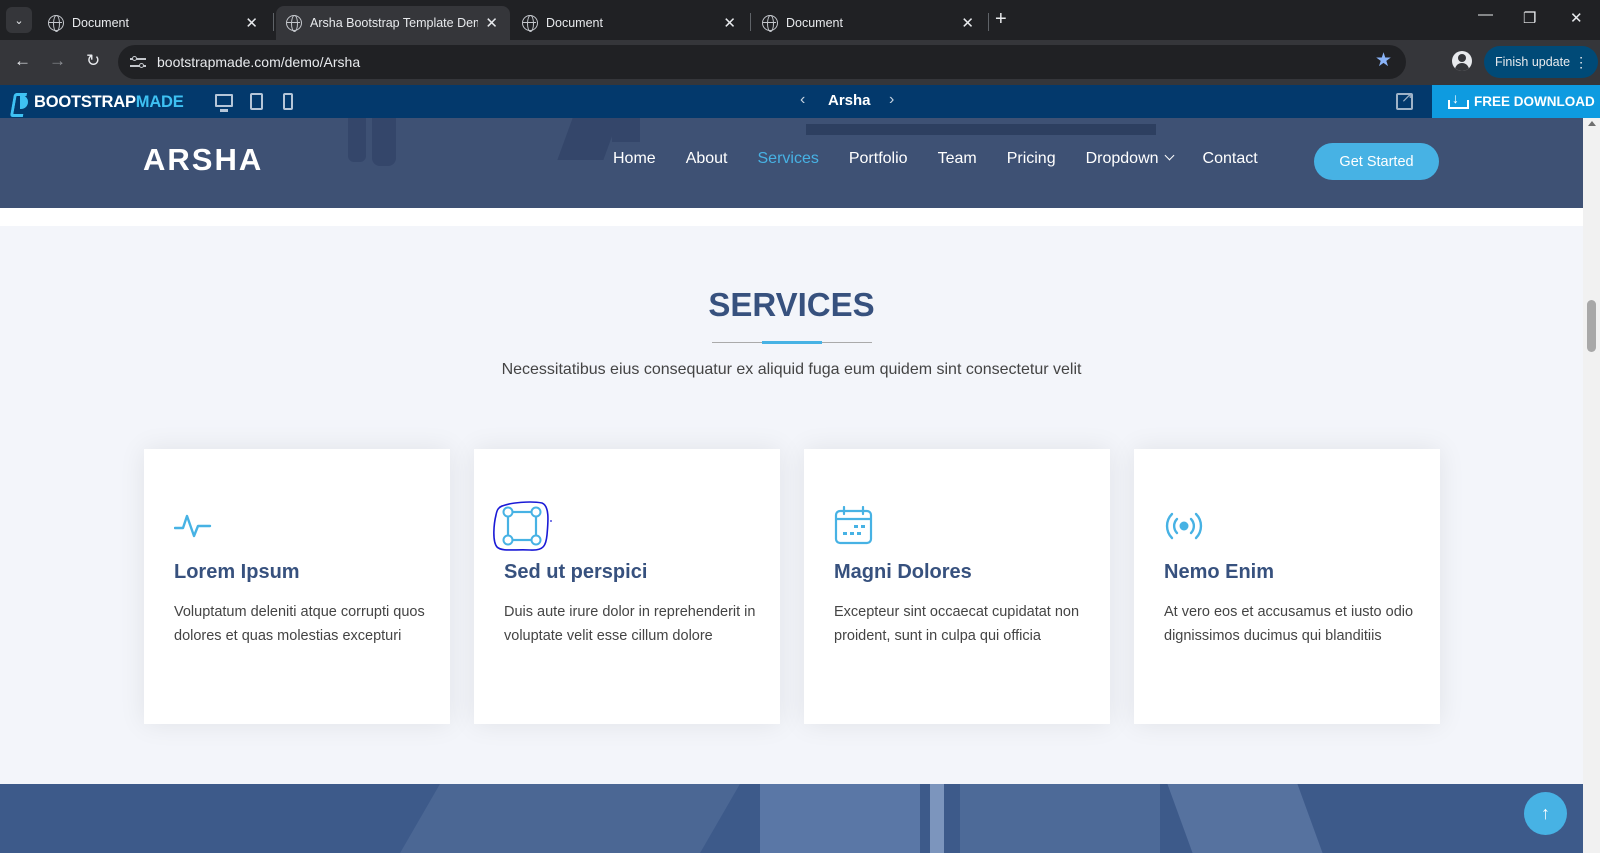 The image size is (1600, 853). What do you see at coordinates (707, 159) in the screenshot?
I see `nav-about: About` at bounding box center [707, 159].